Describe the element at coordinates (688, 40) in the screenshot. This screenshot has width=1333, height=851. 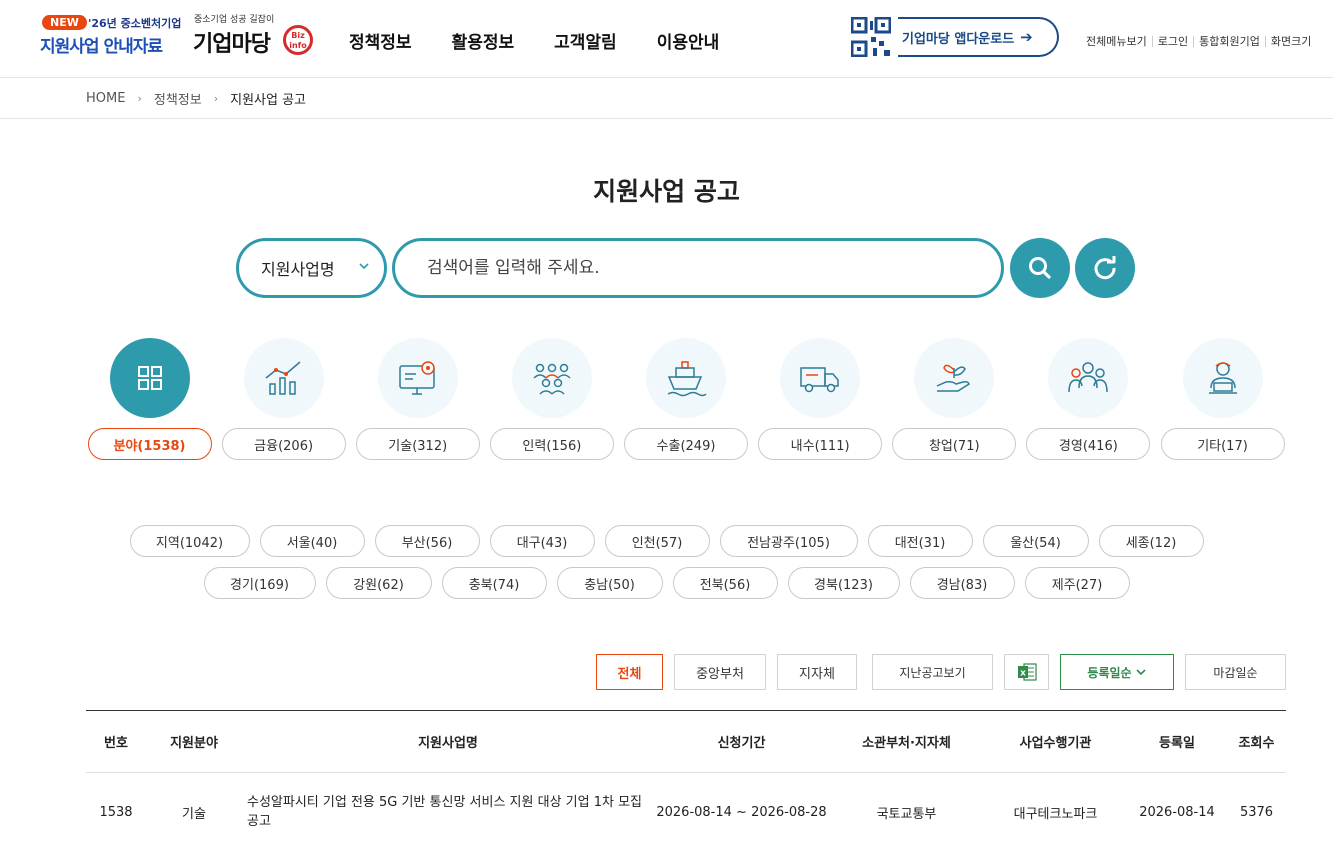
I see `nav-guide: 이용안내` at that location.